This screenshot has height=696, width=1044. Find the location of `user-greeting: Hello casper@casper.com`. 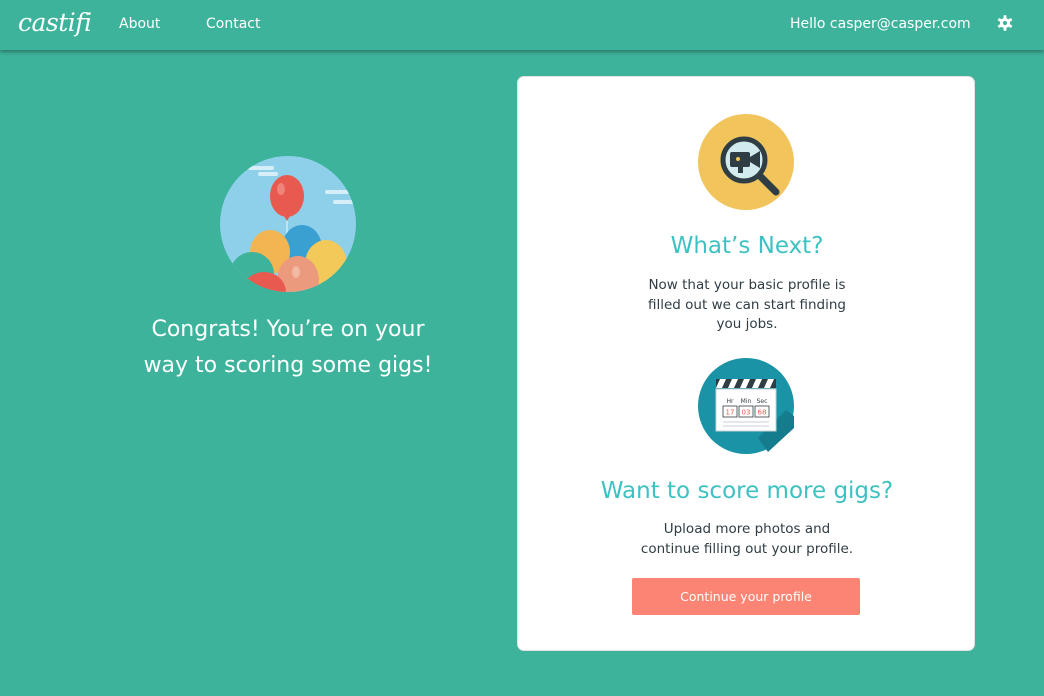

user-greeting: Hello casper@casper.com is located at coordinates (880, 24).